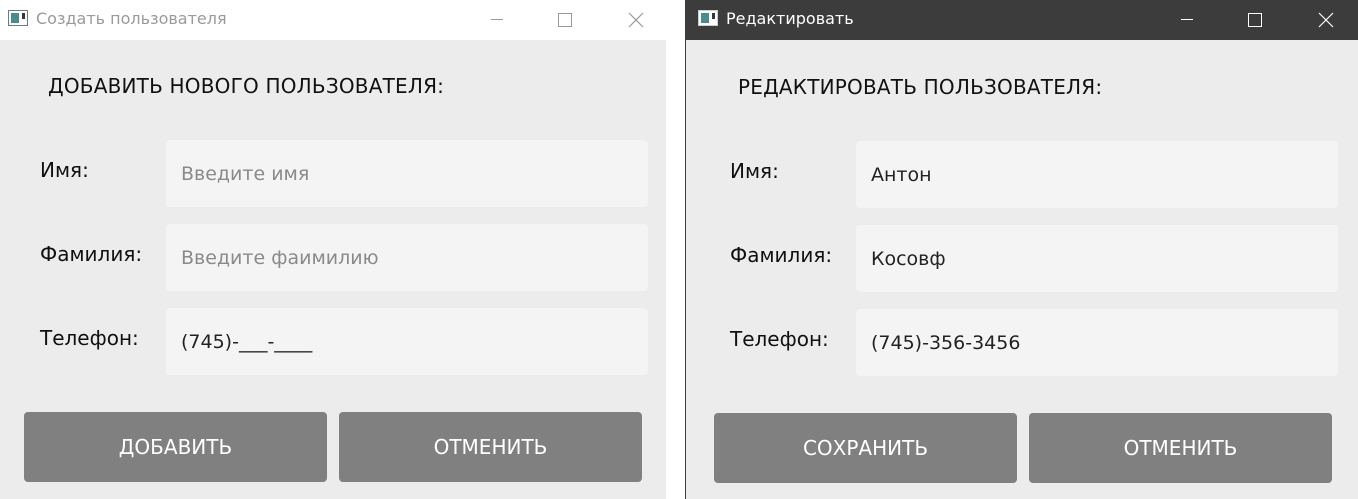 The image size is (1358, 499). I want to click on edit-heading: РЕДАКТИРОВАТЬ ПОЛЬЗОВАТЕЛЯ:, so click(920, 87).